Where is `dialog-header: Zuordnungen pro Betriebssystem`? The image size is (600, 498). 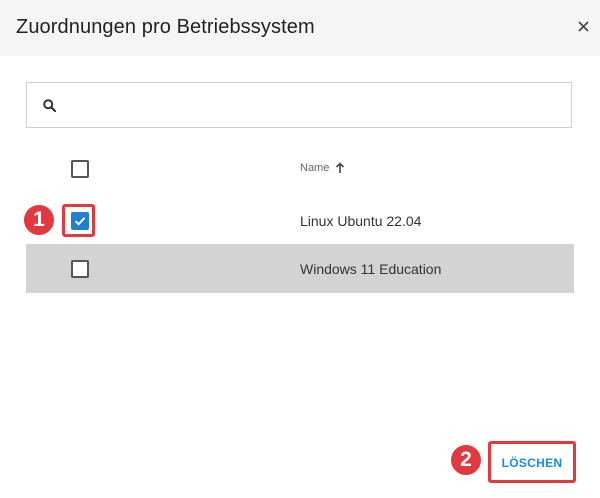
dialog-header: Zuordnungen pro Betriebssystem is located at coordinates (300, 28).